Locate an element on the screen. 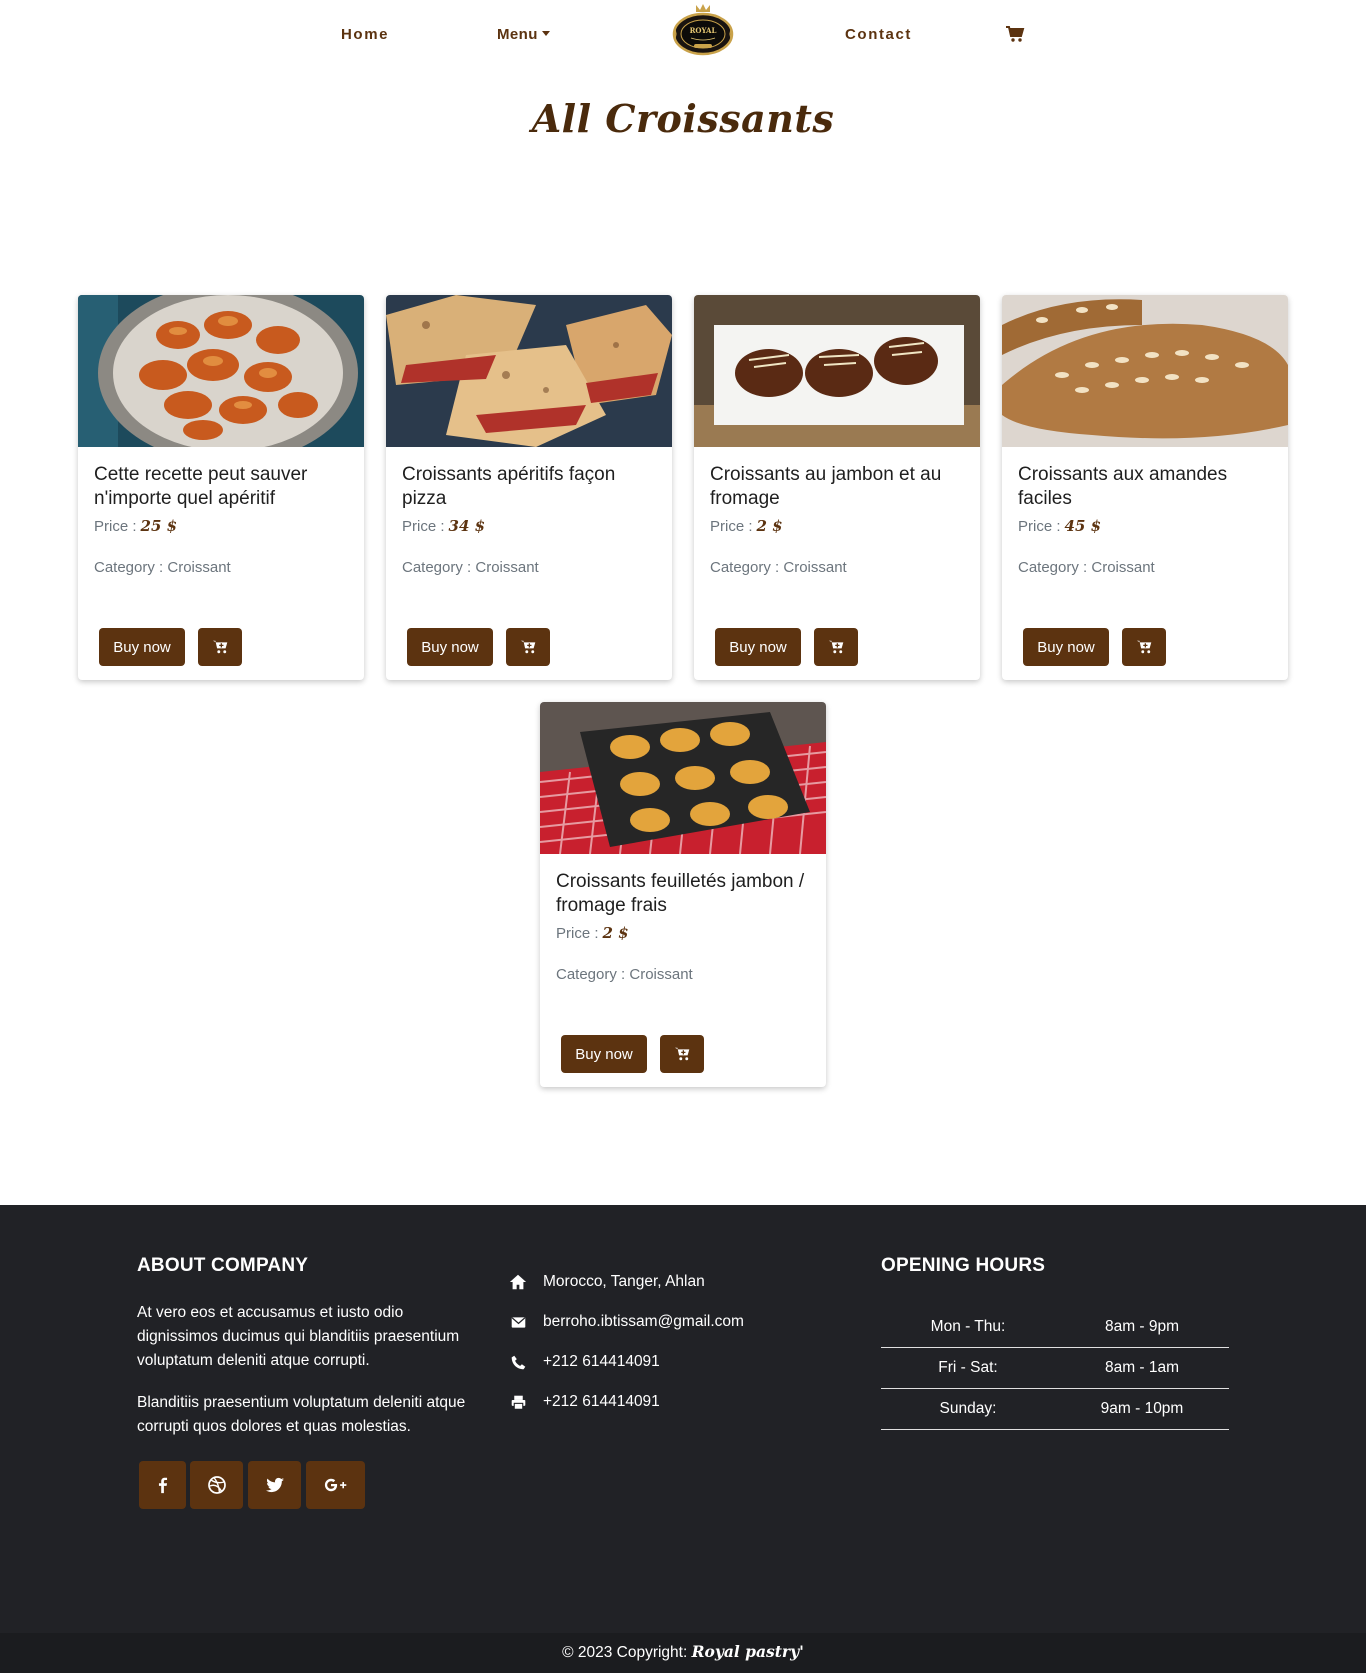 The height and width of the screenshot is (1673, 1366). twitter-icon is located at coordinates (274, 1485).